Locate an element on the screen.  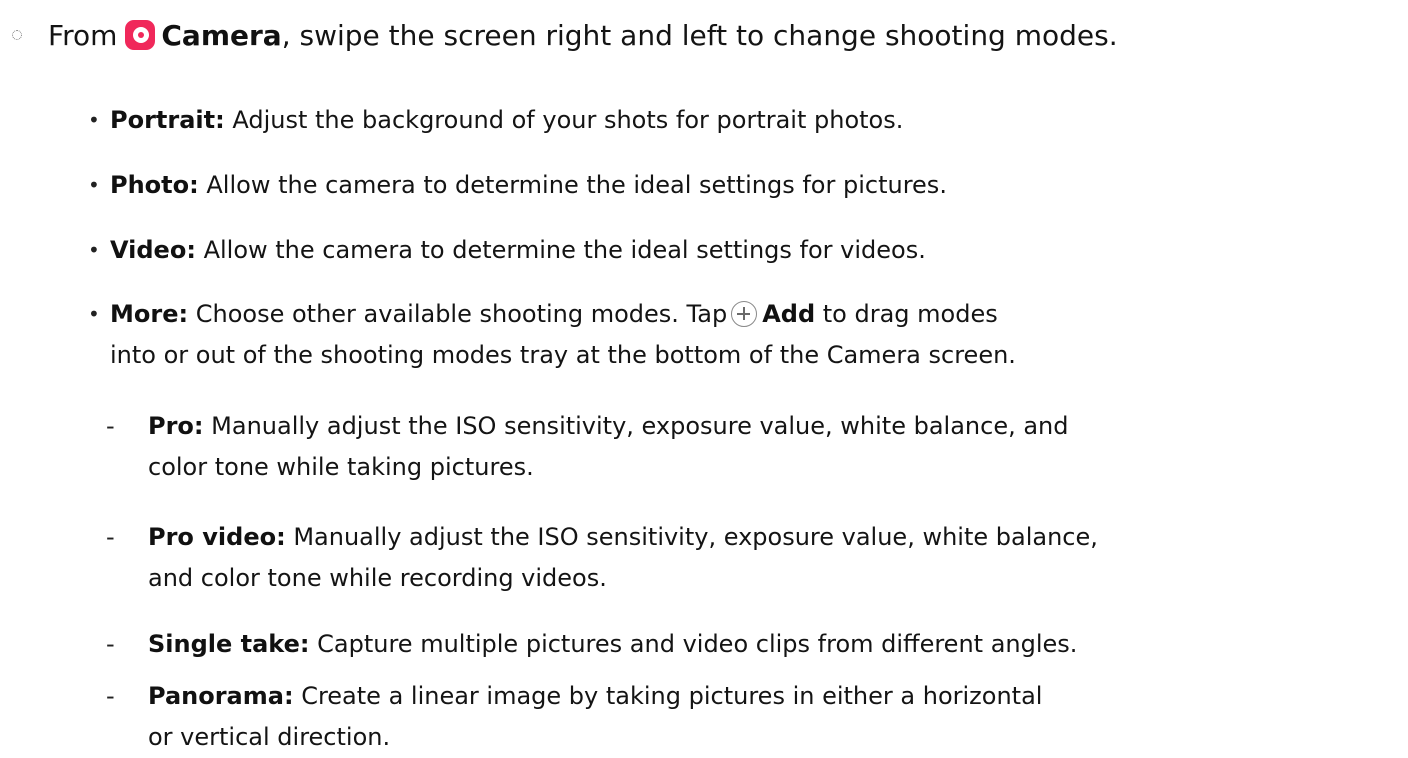
mode-term: Video: is located at coordinates (153, 250).